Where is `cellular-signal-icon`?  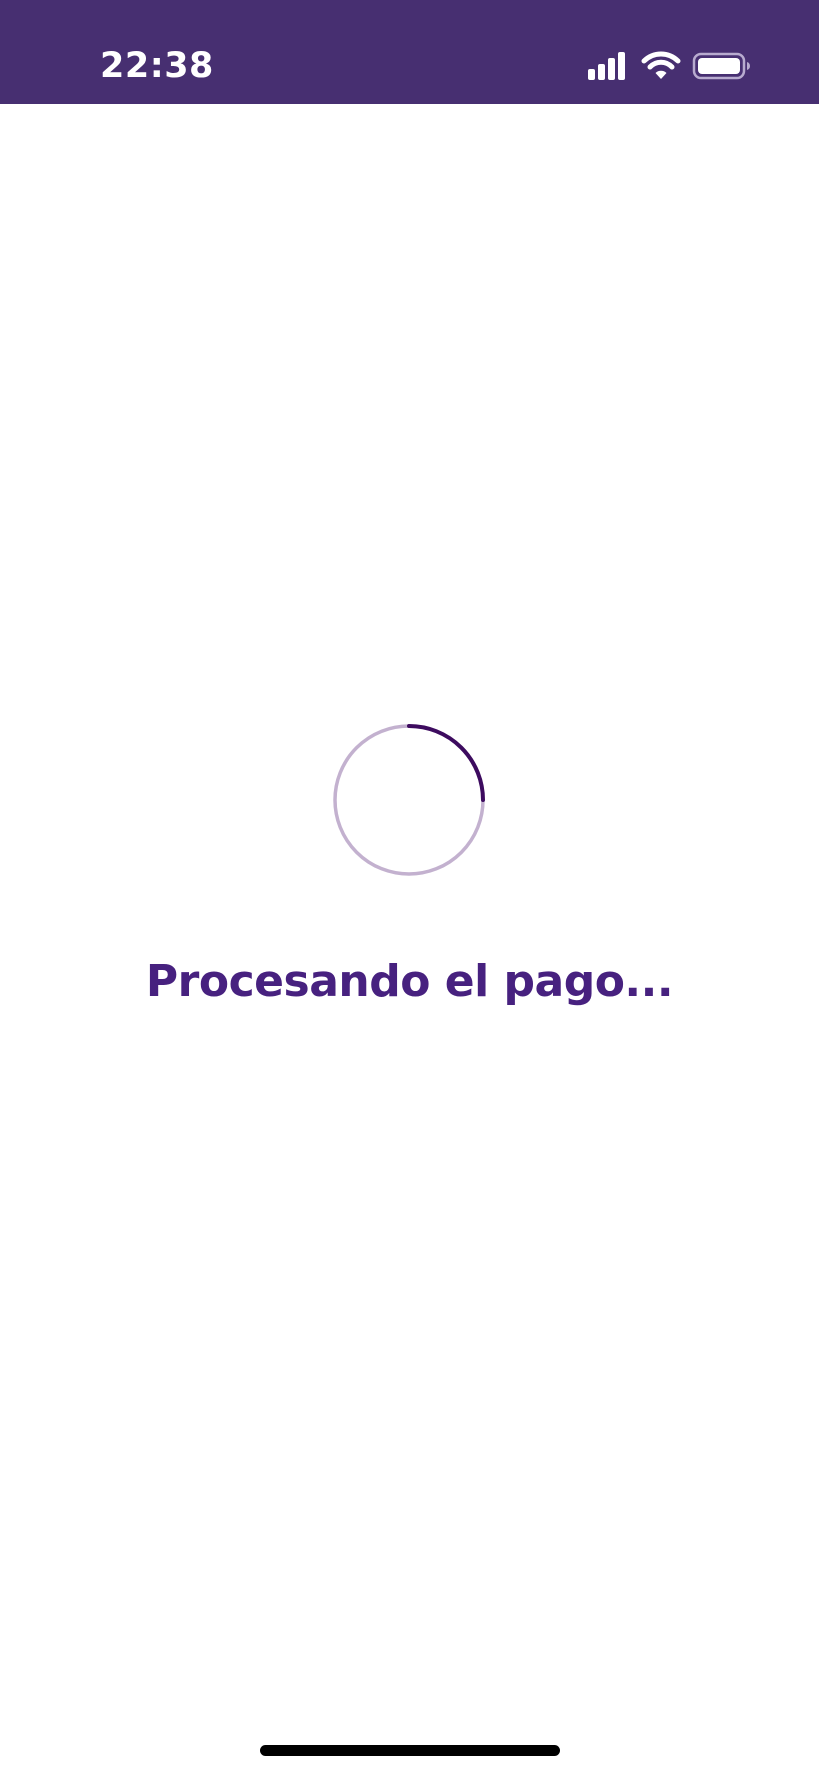 cellular-signal-icon is located at coordinates (606, 66).